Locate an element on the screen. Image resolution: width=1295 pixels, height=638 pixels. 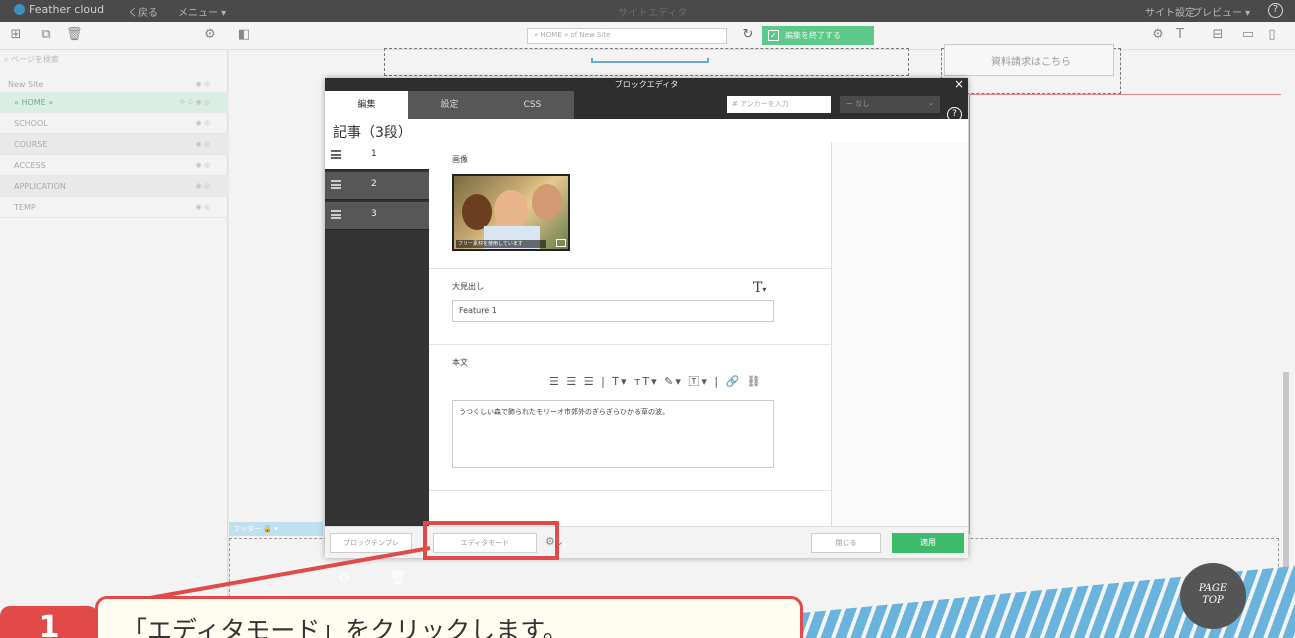
font-size-icon: T▾ is located at coordinates (759, 288).